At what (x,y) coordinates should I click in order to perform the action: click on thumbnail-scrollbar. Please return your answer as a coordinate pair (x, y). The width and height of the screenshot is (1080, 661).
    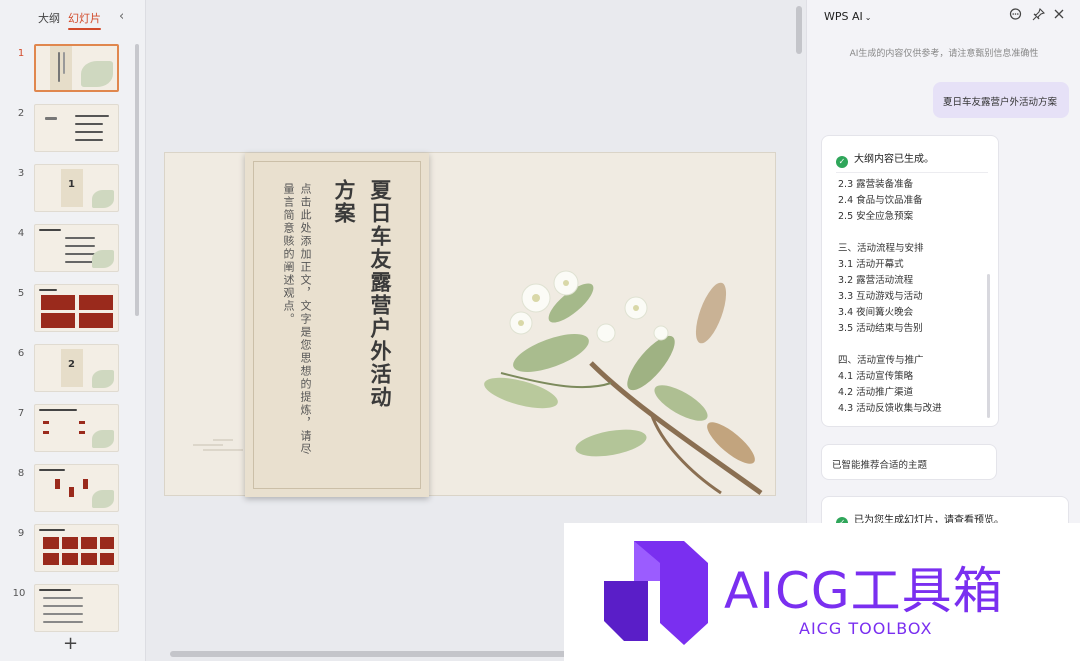
    Looking at the image, I should click on (137, 180).